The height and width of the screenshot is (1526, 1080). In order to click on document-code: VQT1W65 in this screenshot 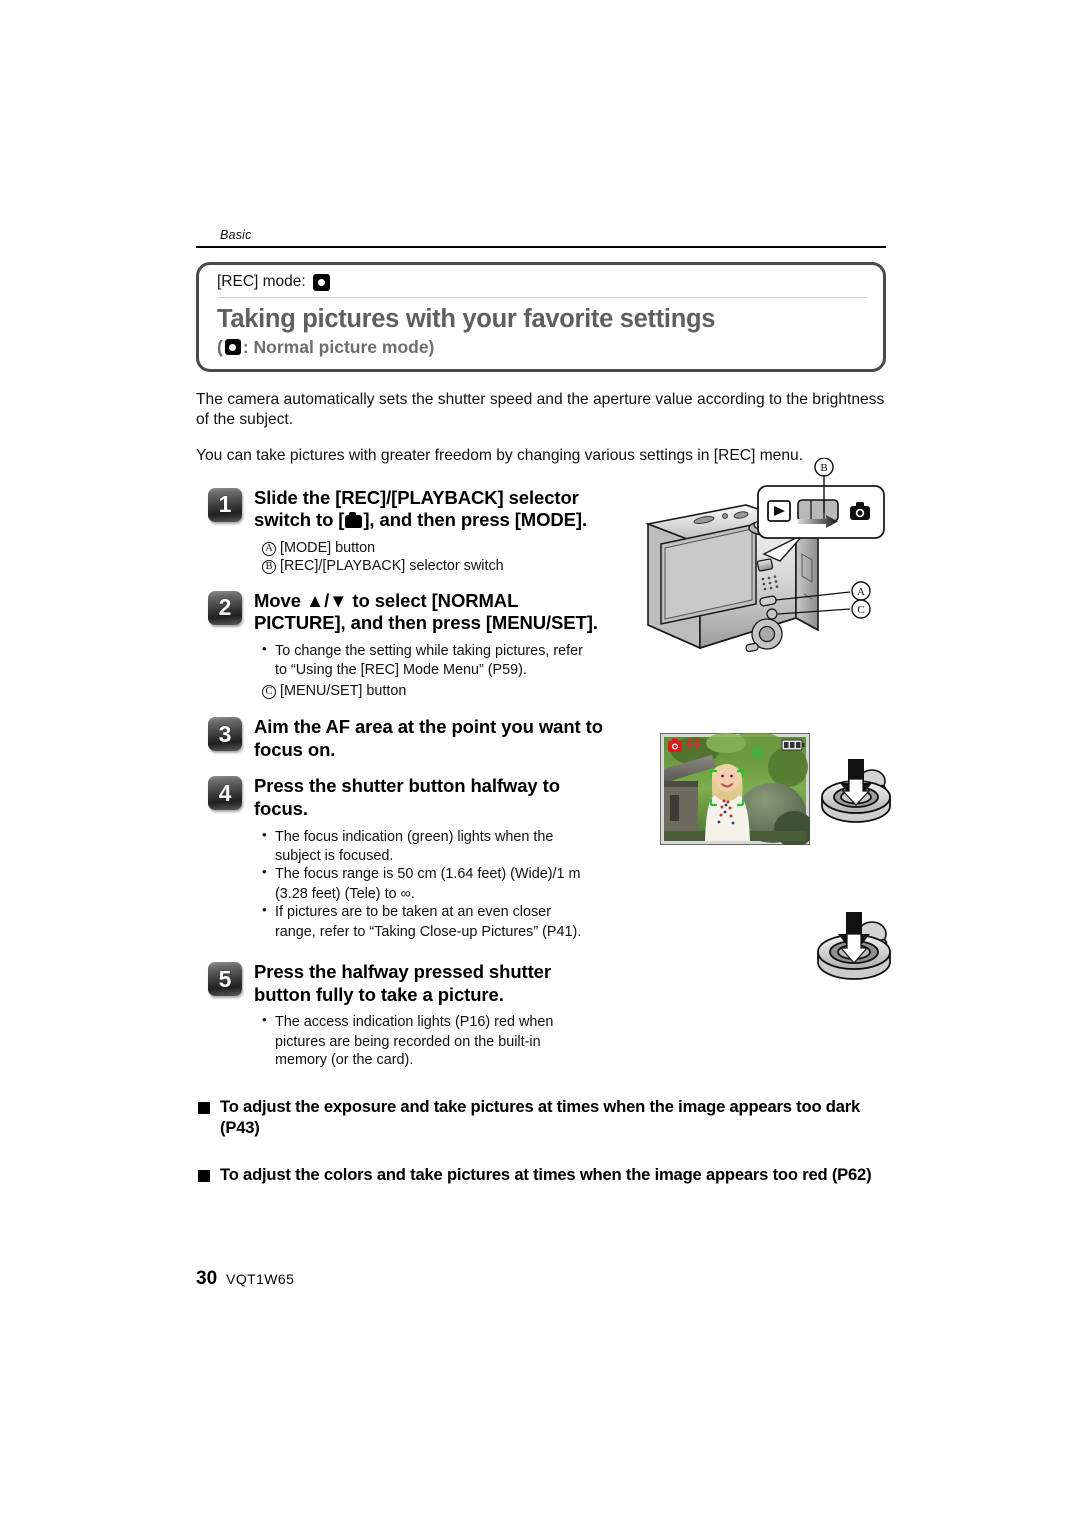, I will do `click(260, 1279)`.